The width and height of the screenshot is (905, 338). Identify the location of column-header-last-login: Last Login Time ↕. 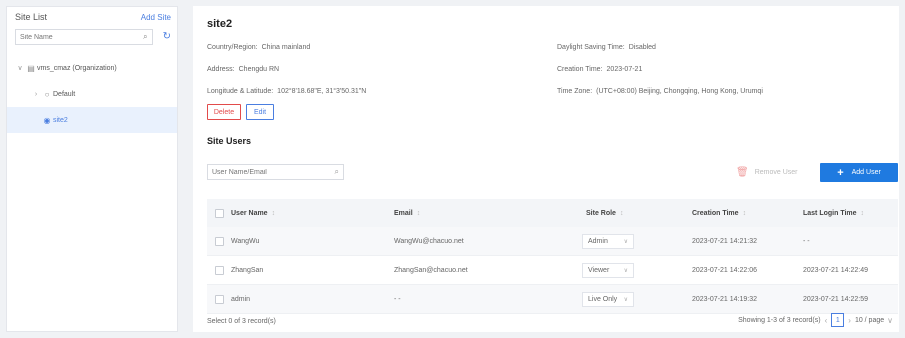
(833, 213).